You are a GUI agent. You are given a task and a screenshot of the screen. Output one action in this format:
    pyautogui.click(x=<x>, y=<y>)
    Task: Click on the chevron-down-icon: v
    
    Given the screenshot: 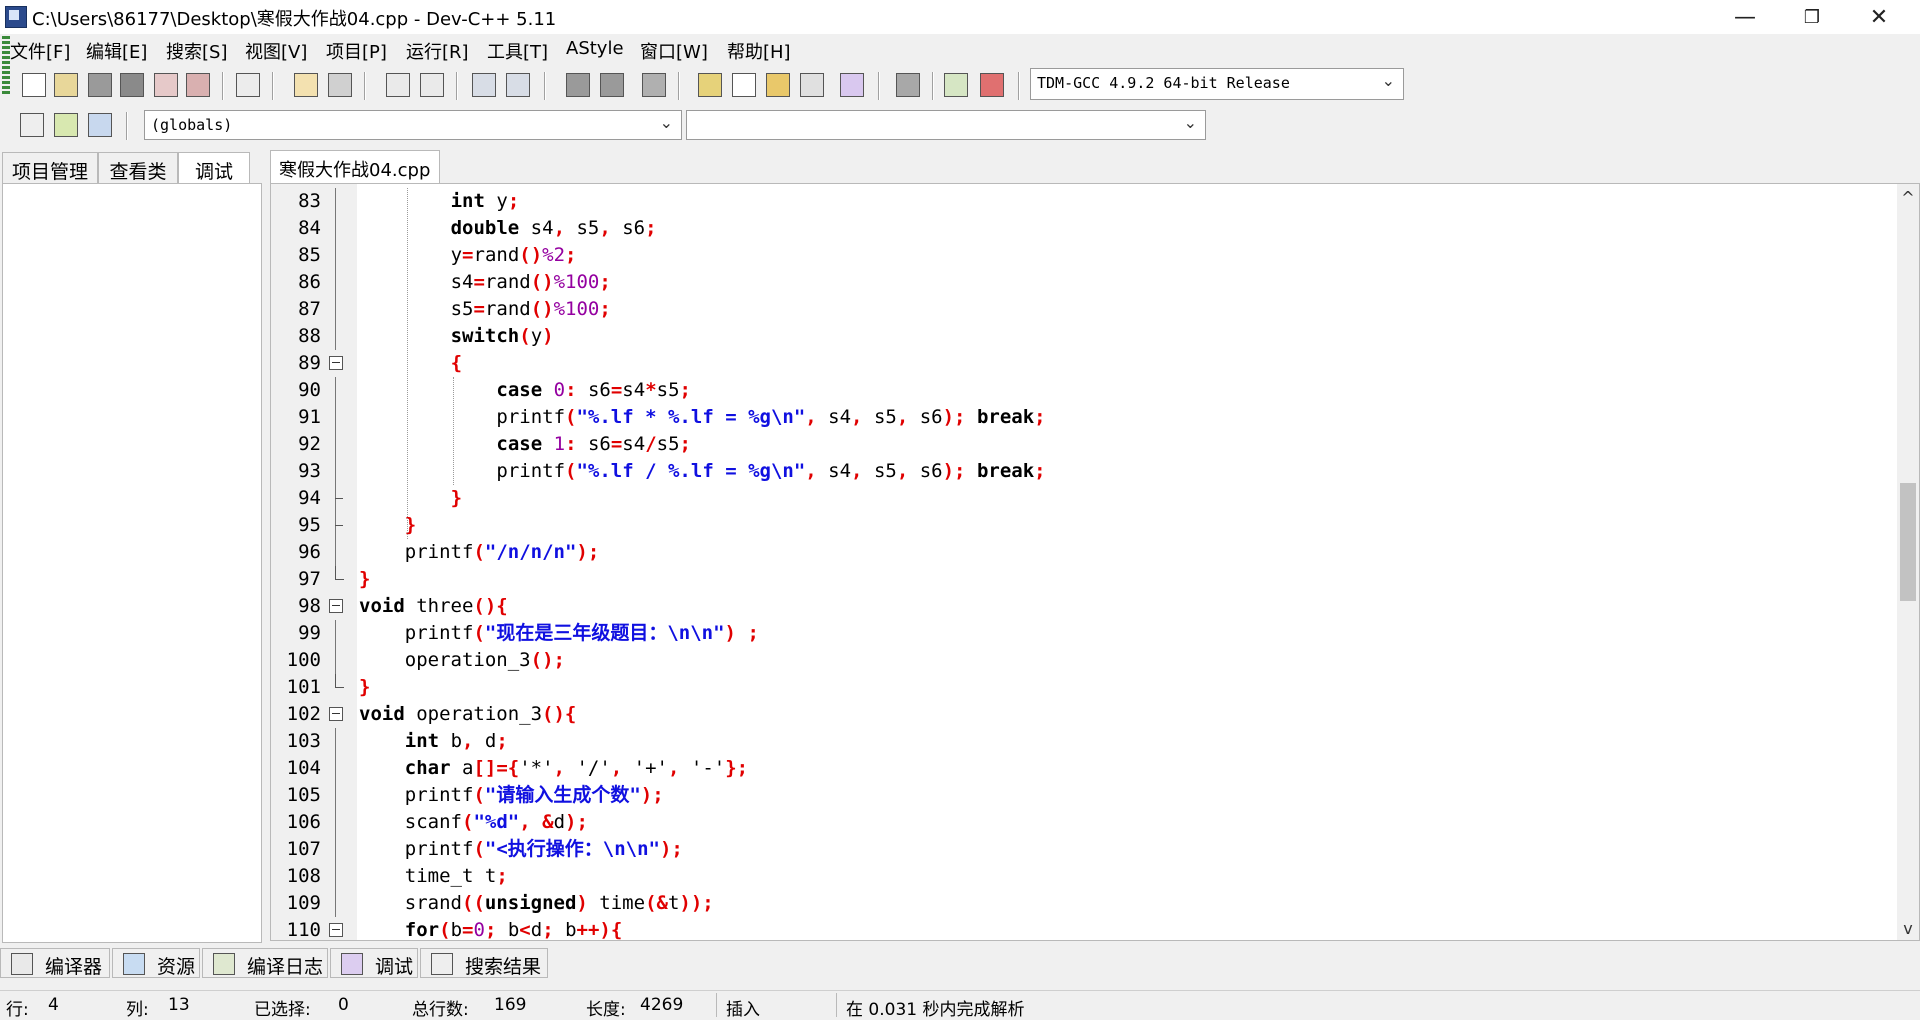 What is the action you would take?
    pyautogui.click(x=1908, y=928)
    